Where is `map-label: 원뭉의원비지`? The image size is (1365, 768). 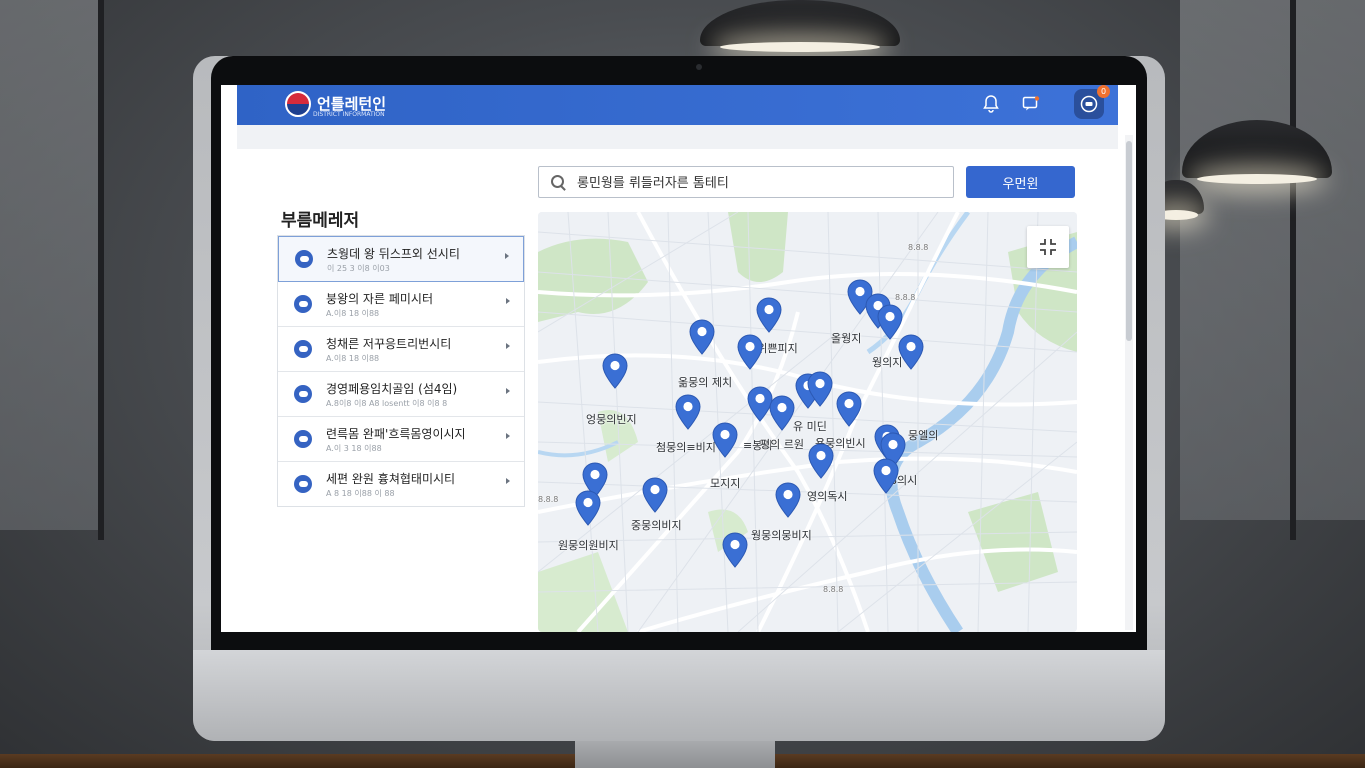 map-label: 원뭉의원비지 is located at coordinates (588, 545).